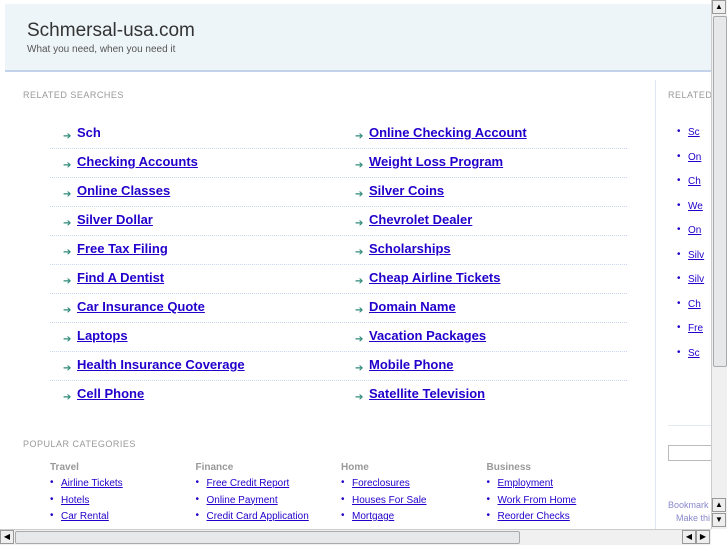 This screenshot has width=727, height=545. Describe the element at coordinates (655, 304) in the screenshot. I see `column-divider` at that location.